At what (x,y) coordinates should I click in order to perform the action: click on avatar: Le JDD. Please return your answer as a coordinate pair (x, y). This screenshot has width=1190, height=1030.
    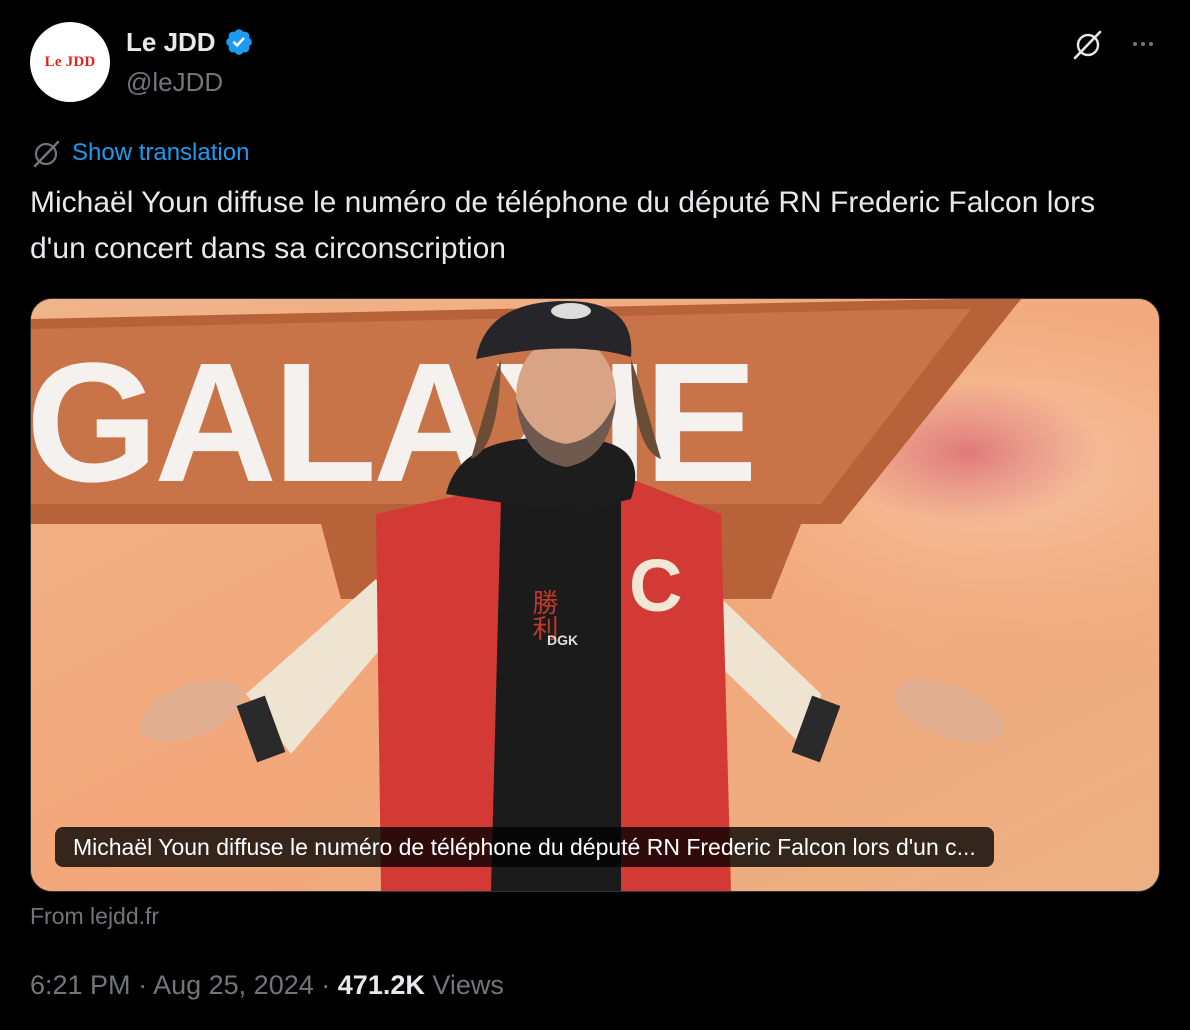
    Looking at the image, I should click on (70, 62).